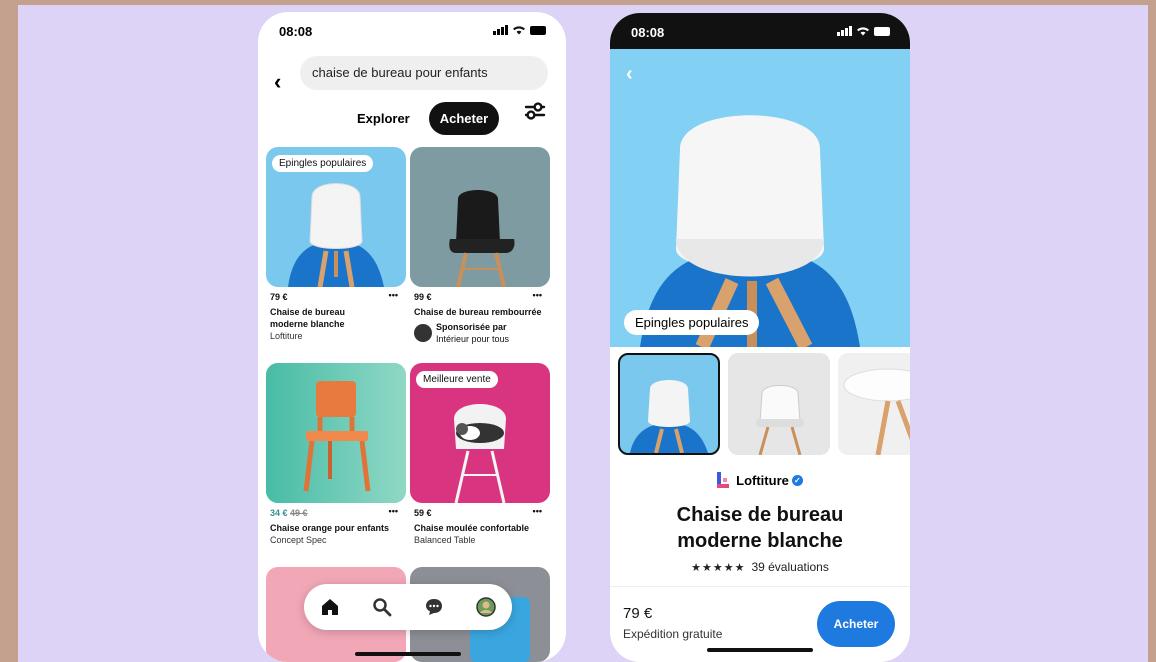 The image size is (1156, 662). Describe the element at coordinates (336, 433) in the screenshot. I see `orange-chair-image` at that location.